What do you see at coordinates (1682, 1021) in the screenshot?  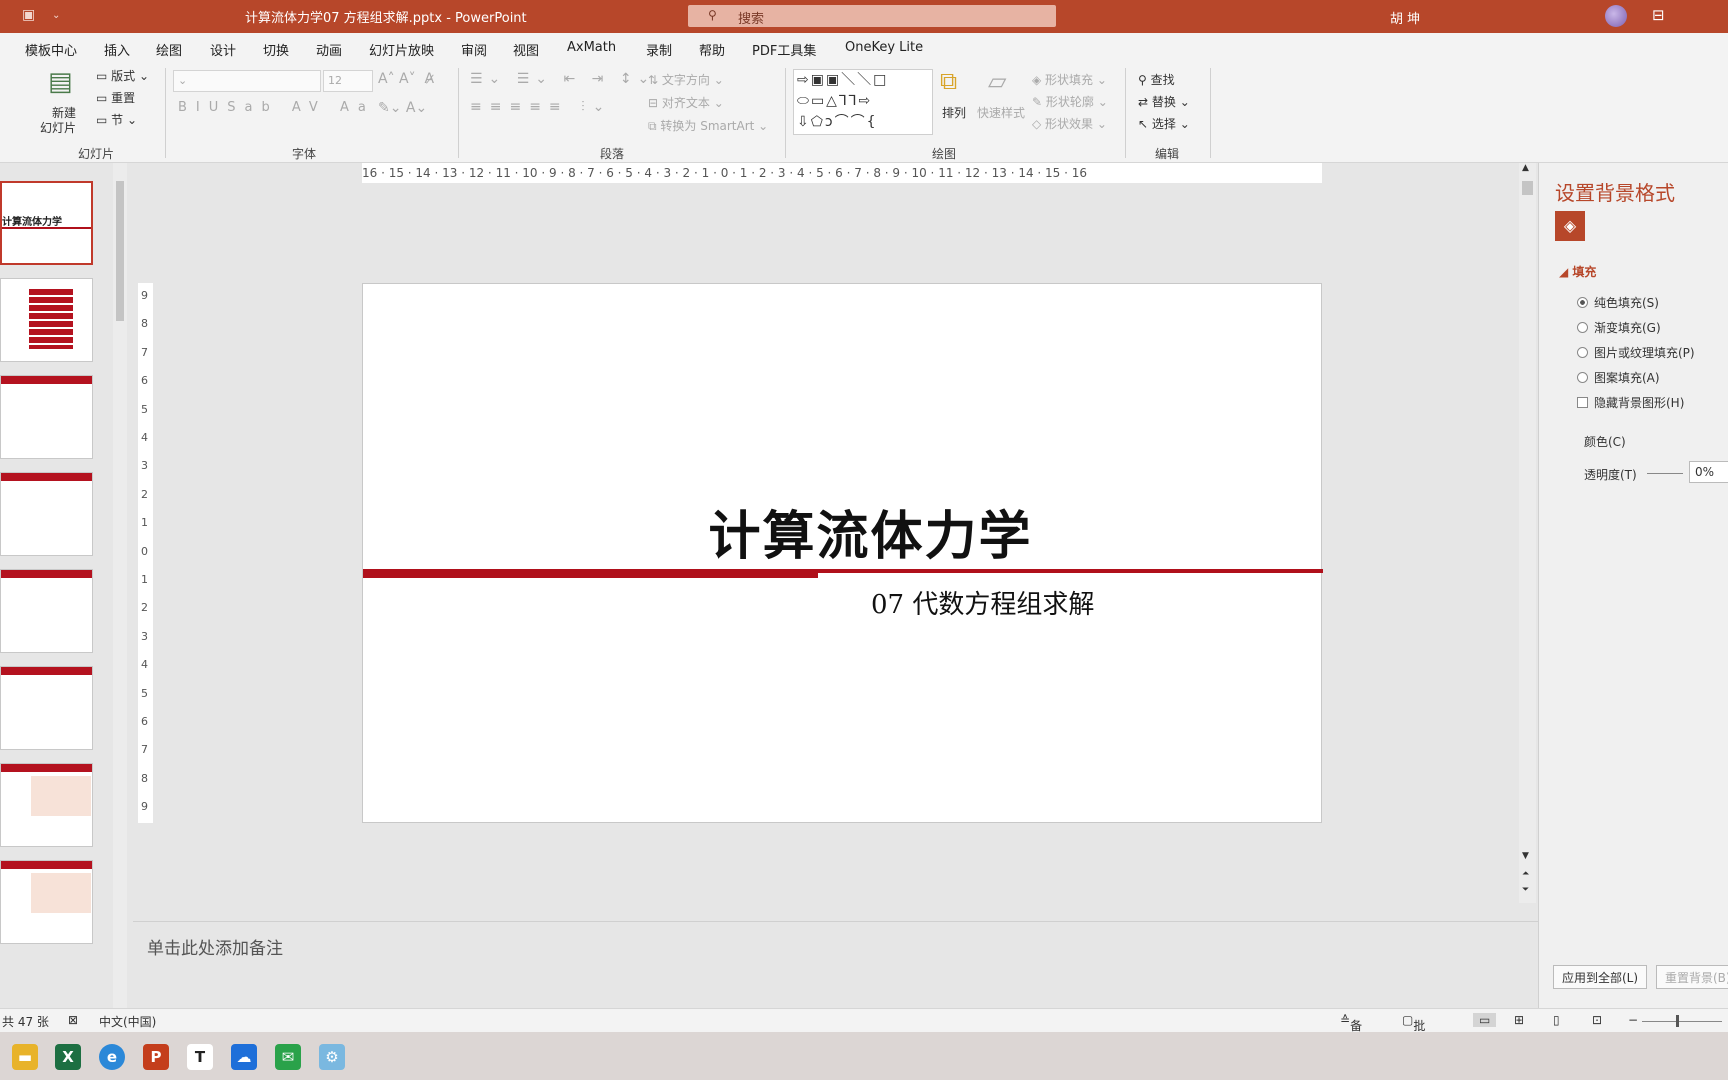 I see `zoom-slider` at bounding box center [1682, 1021].